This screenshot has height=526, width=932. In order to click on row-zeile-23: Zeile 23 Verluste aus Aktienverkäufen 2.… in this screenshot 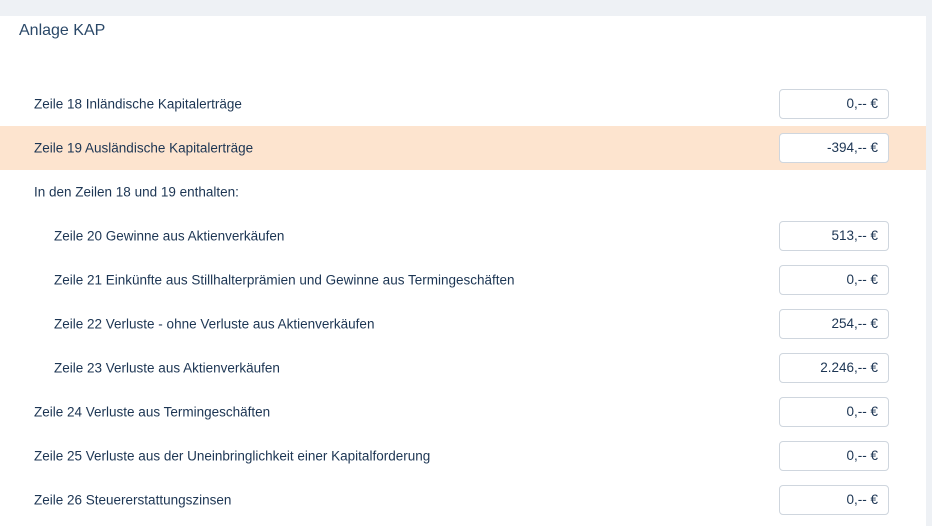, I will do `click(463, 368)`.